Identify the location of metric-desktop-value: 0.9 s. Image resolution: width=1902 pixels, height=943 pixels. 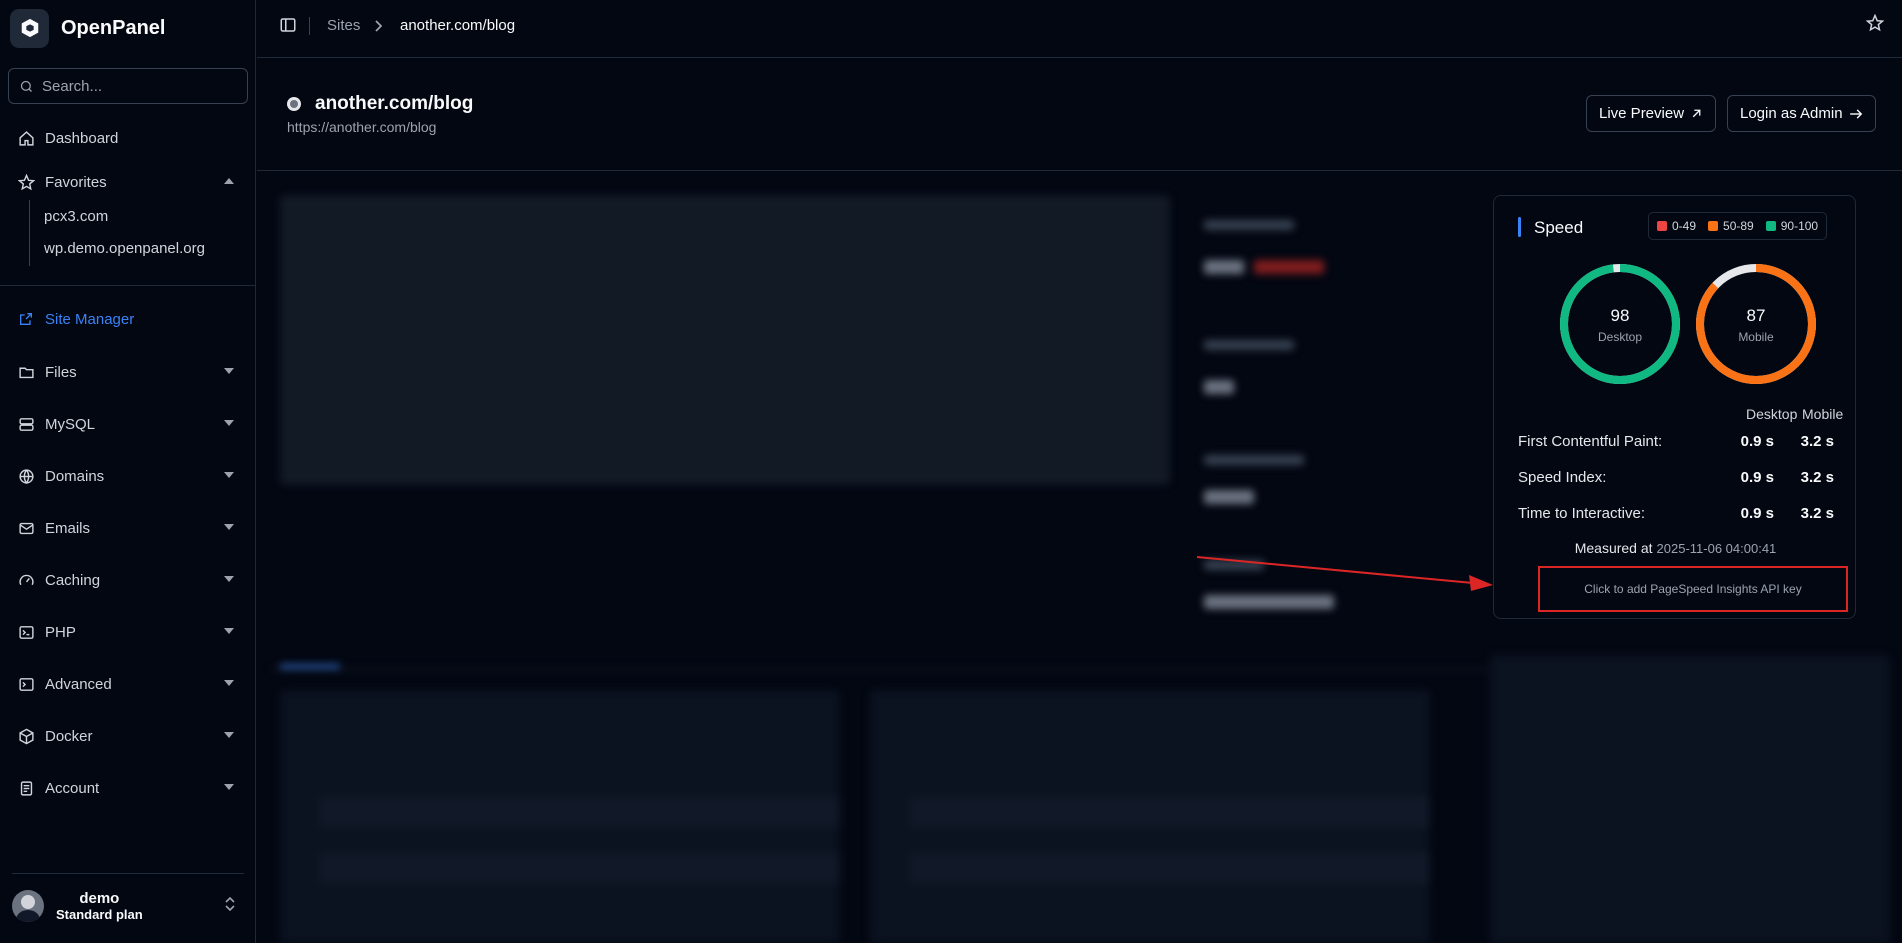
(1757, 513).